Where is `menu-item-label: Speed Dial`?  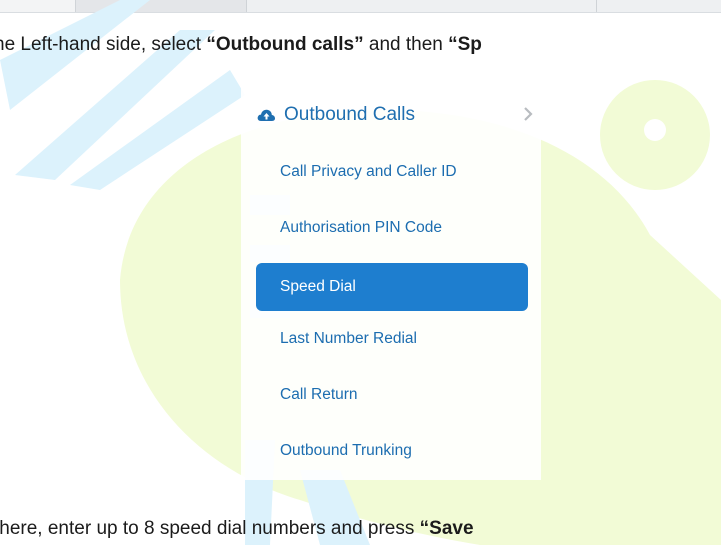 menu-item-label: Speed Dial is located at coordinates (318, 286).